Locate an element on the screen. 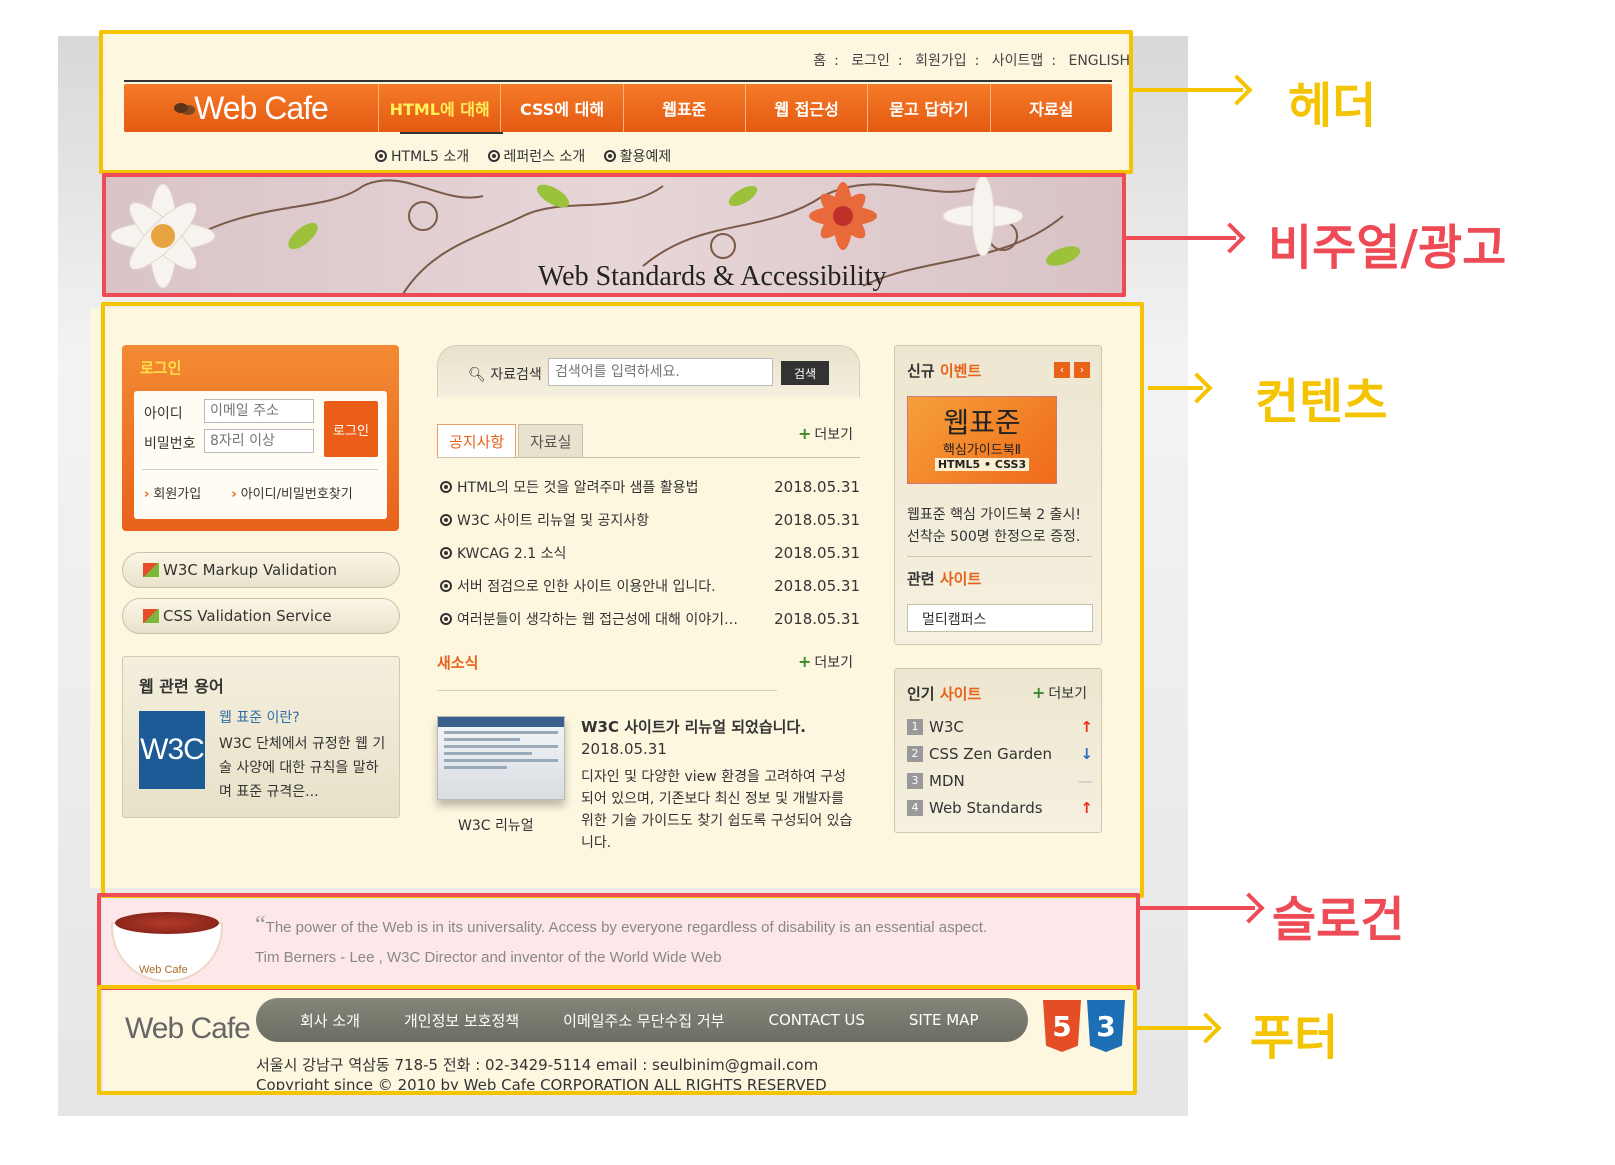  slogan-frame is located at coordinates (618, 941).